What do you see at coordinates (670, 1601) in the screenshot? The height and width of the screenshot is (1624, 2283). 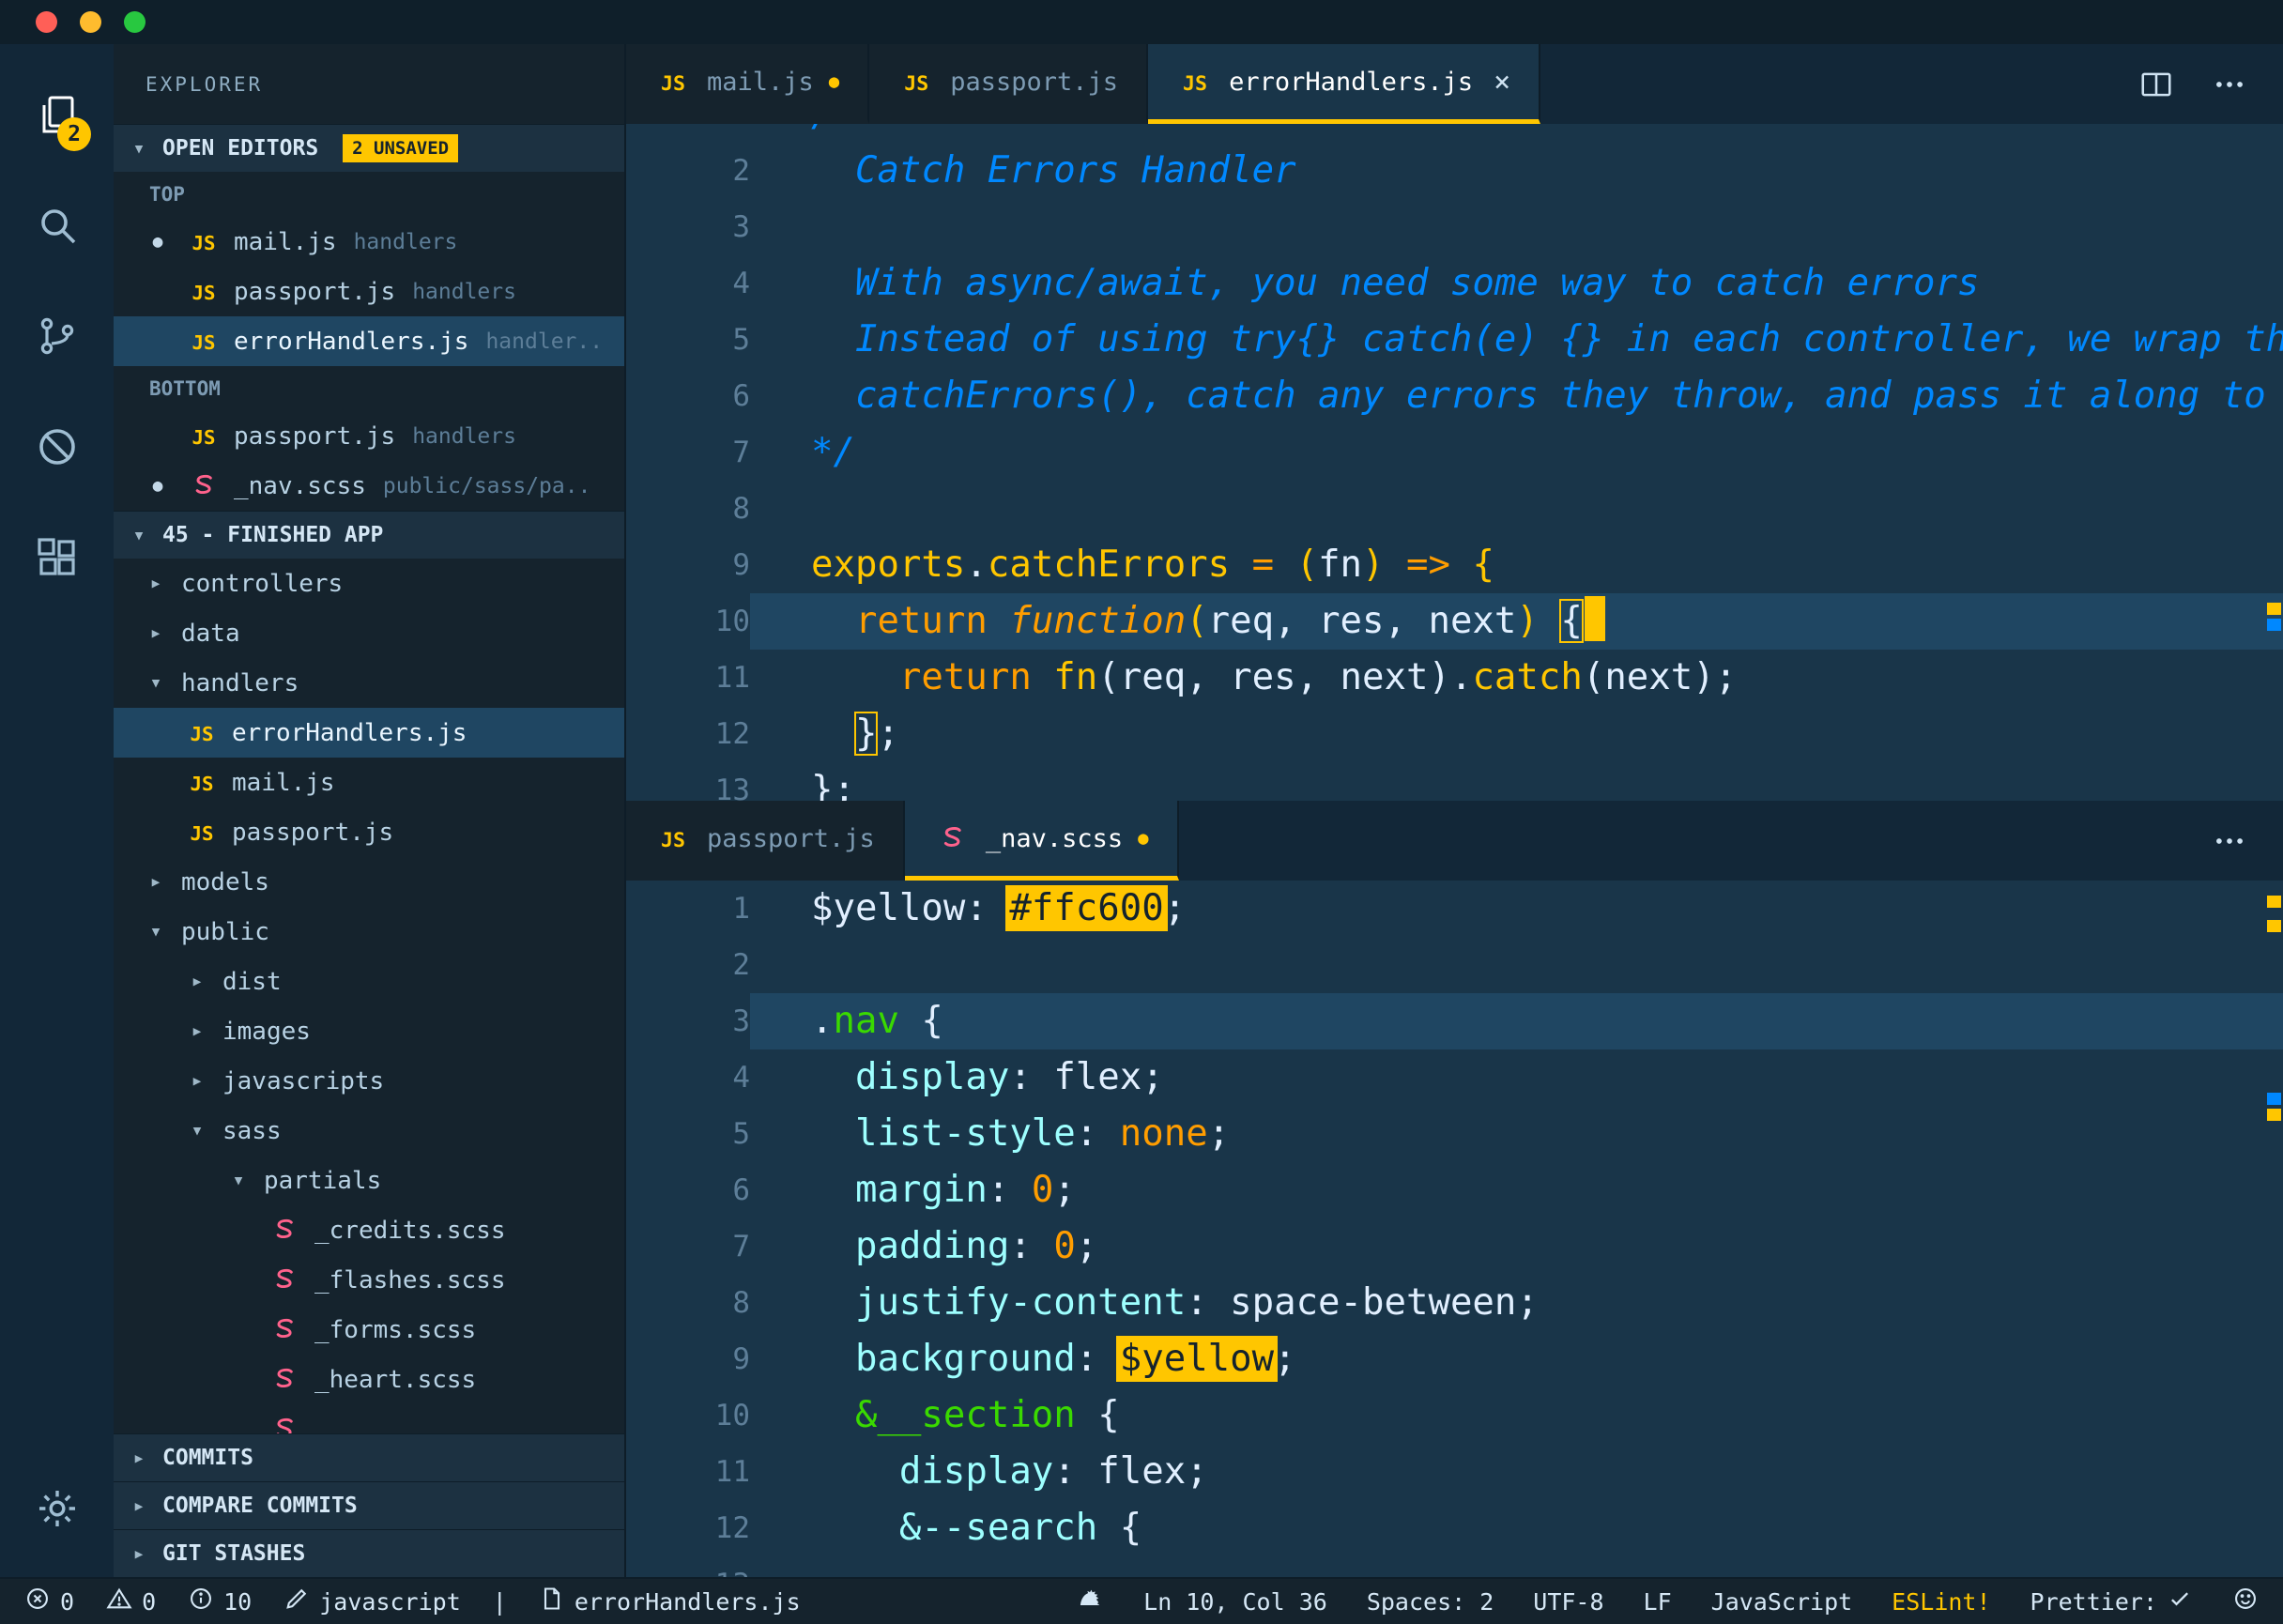 I see `status-active-file: errorHandlers.js` at bounding box center [670, 1601].